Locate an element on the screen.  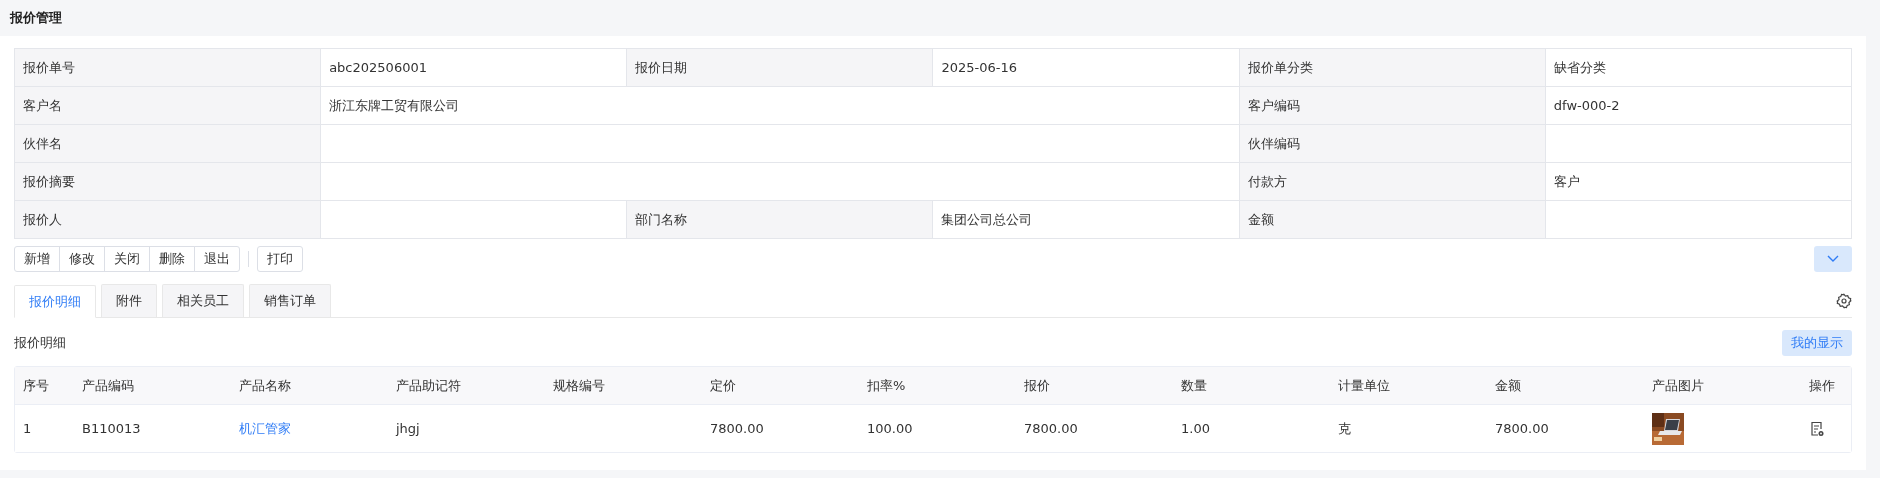
field-value: 浙江东牌工贸有限公司 is located at coordinates (780, 106).